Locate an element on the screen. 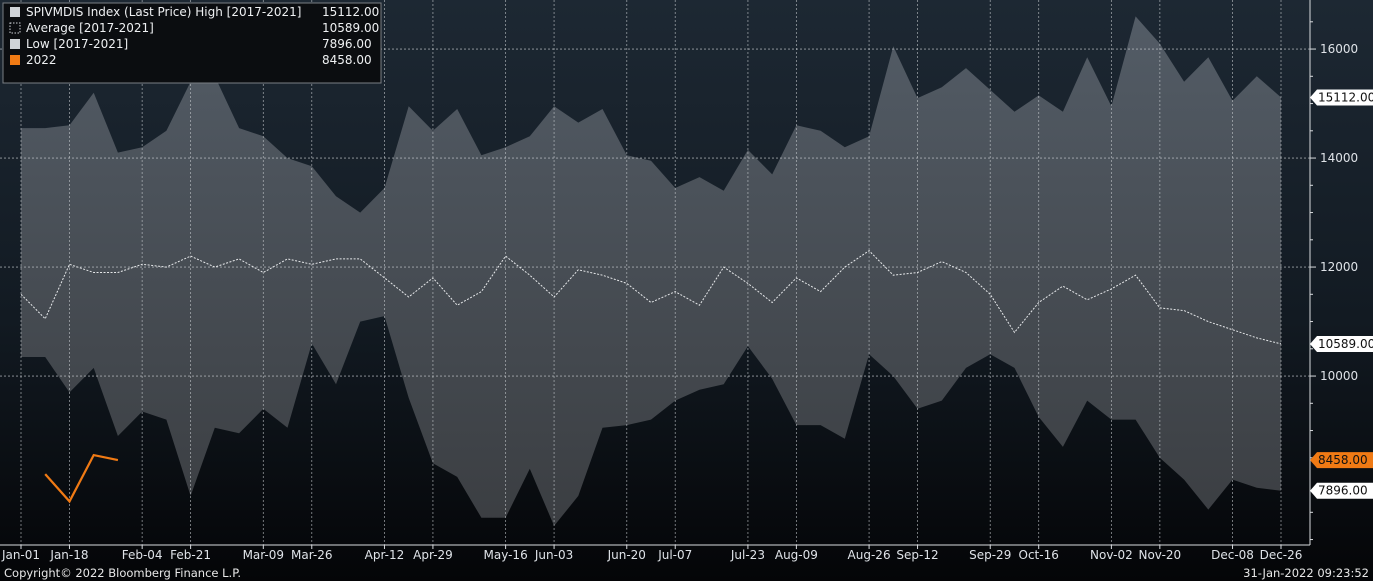  y-tick-label: 16000 is located at coordinates (1339, 49).